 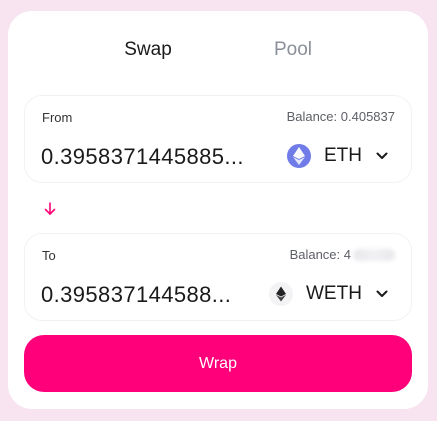 I want to click on from-amount-input, so click(x=157, y=157).